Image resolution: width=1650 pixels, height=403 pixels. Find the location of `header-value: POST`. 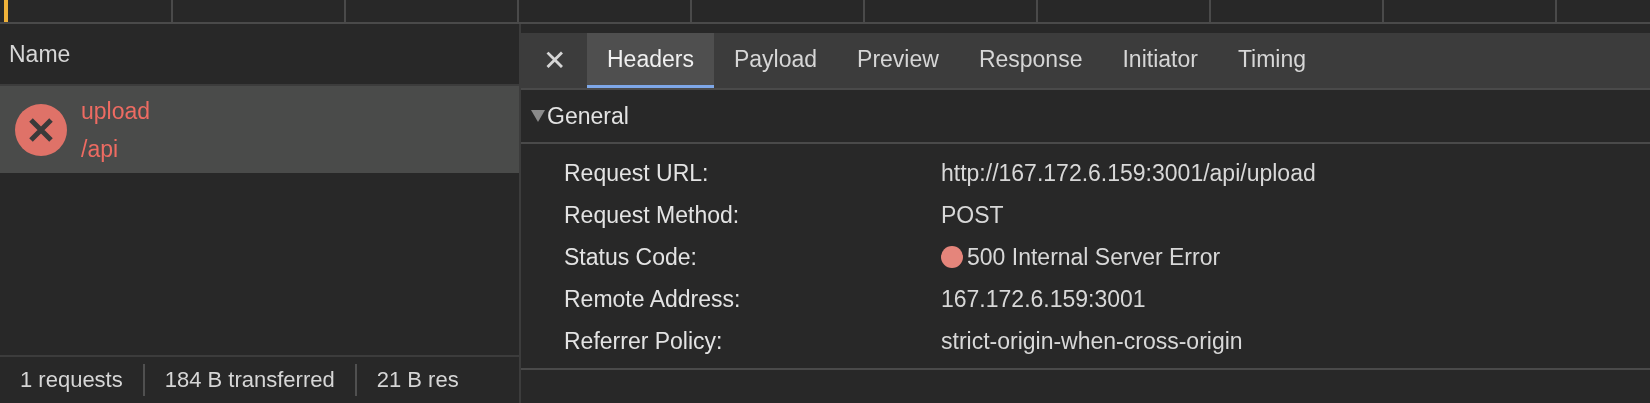

header-value: POST is located at coordinates (972, 215).